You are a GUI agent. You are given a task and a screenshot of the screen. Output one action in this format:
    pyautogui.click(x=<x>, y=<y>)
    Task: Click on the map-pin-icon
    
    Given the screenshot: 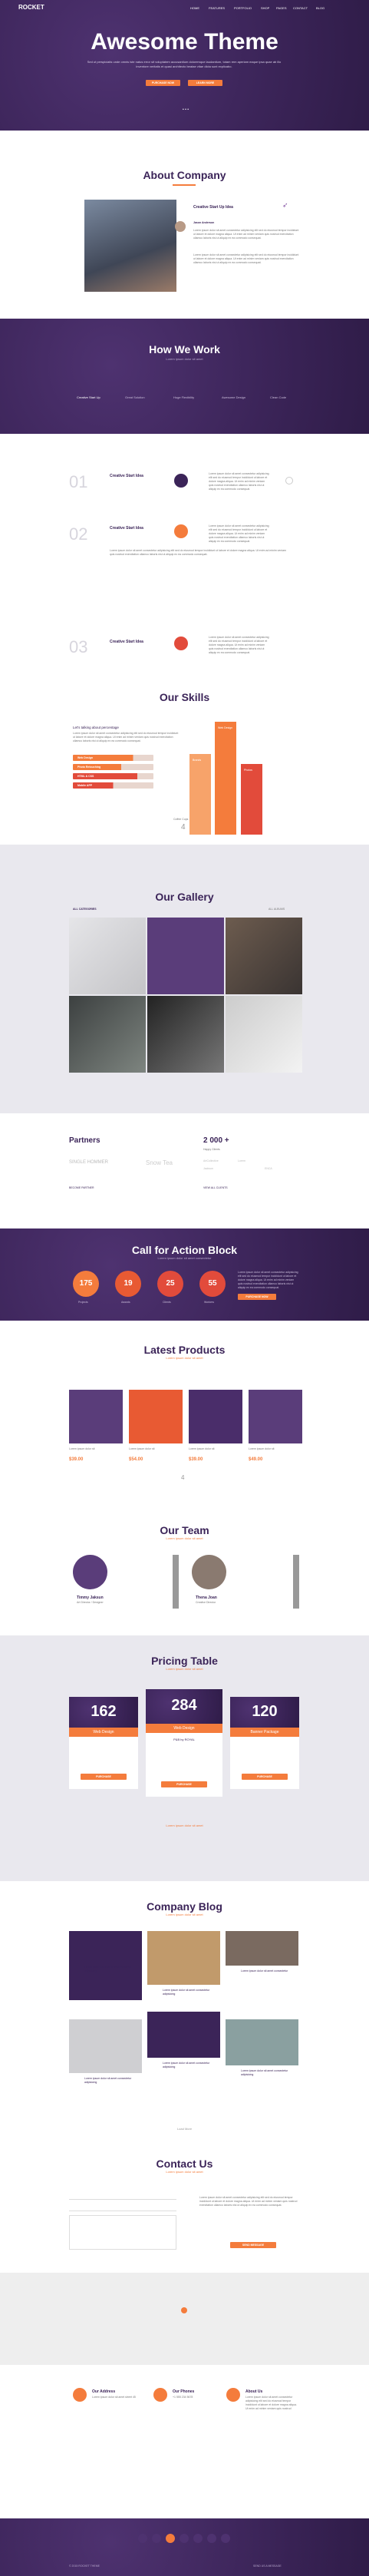 What is the action you would take?
    pyautogui.click(x=184, y=2310)
    